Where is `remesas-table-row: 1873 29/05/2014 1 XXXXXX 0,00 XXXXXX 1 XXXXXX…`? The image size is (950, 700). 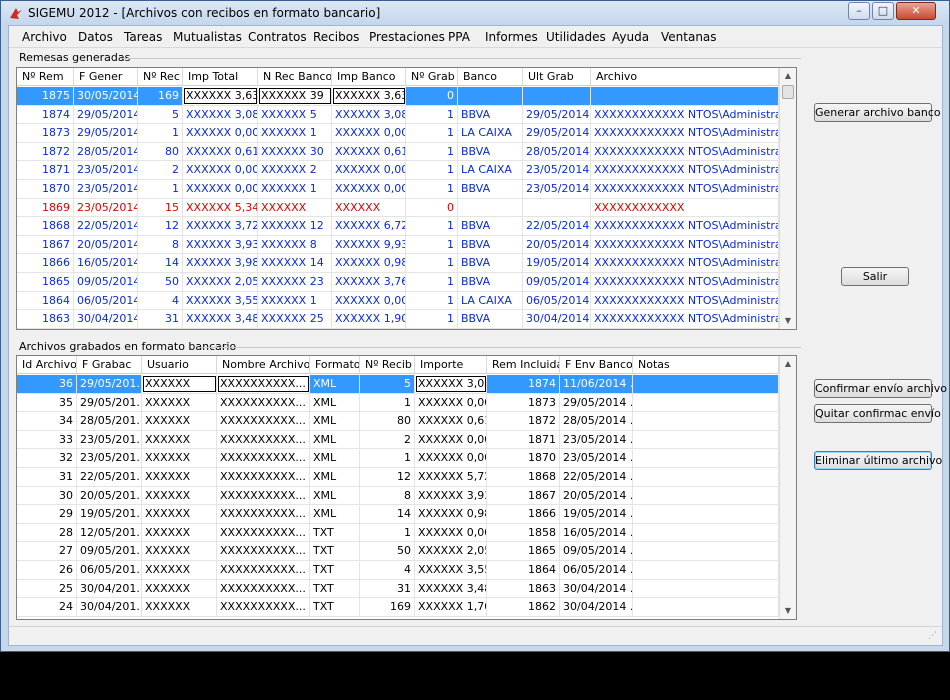
remesas-table-row: 1873 29/05/2014 1 XXXXXX 0,00 XXXXXX 1 XXXXXX… is located at coordinates (398, 133).